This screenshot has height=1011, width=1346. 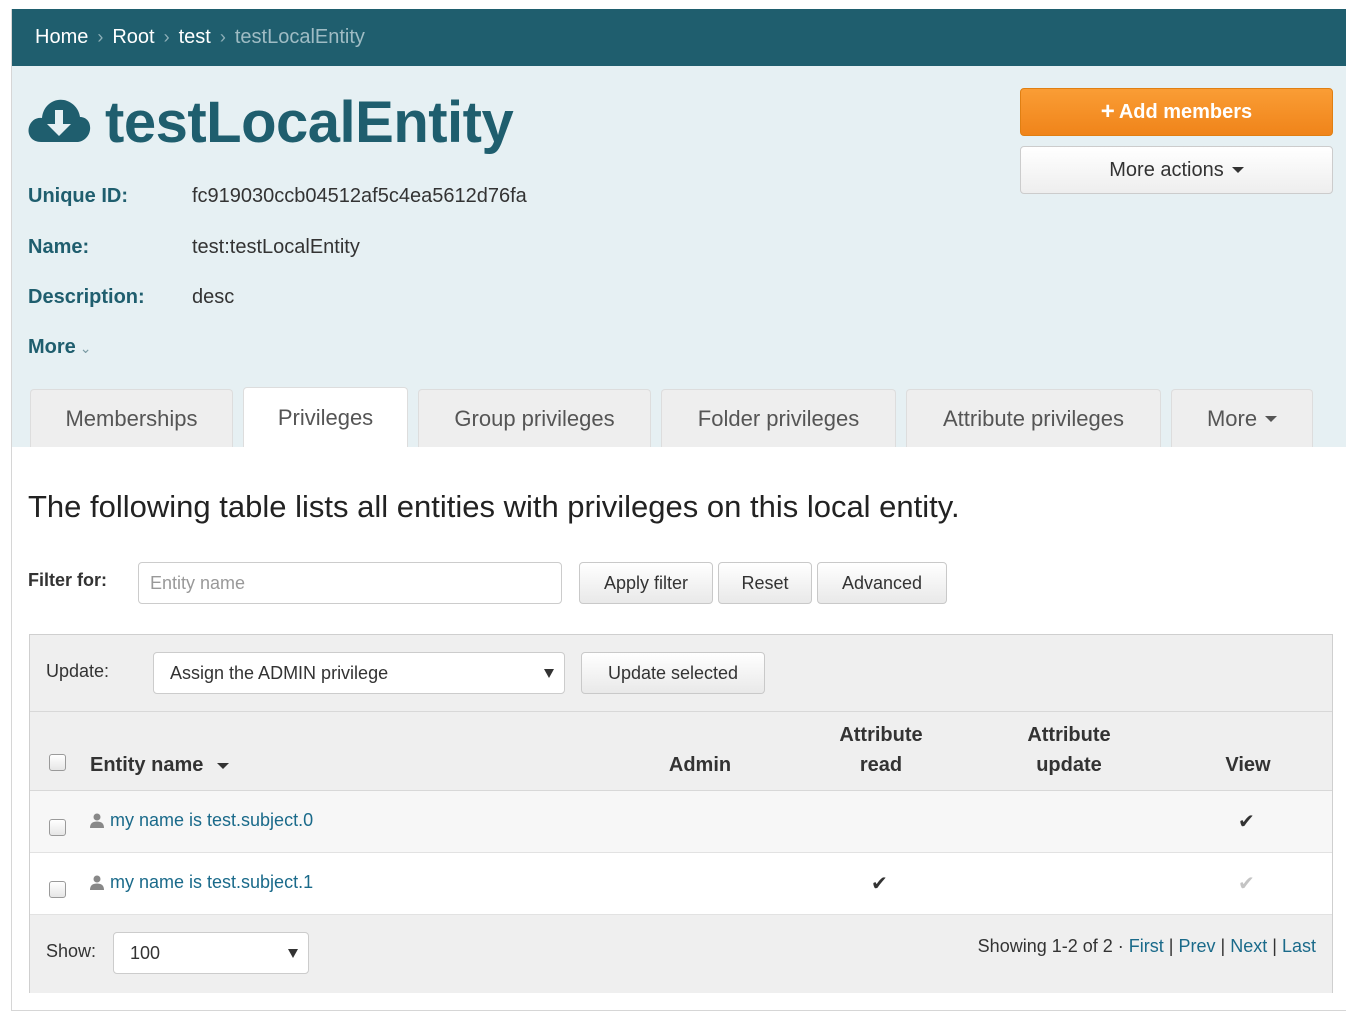 What do you see at coordinates (1197, 946) in the screenshot?
I see `prev-page-link: Prev` at bounding box center [1197, 946].